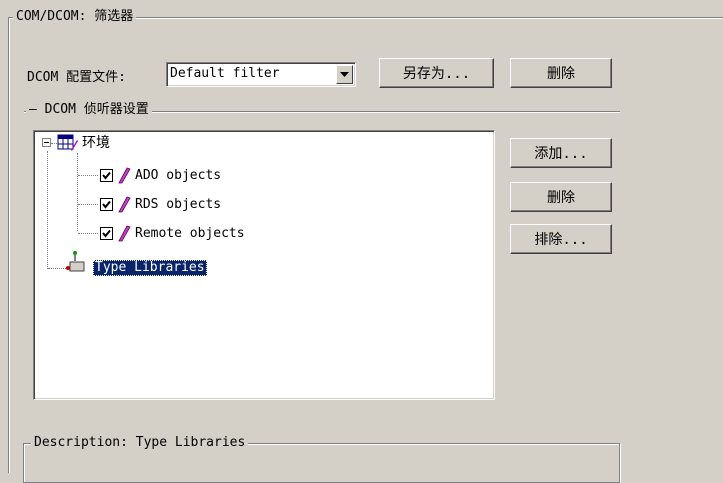 Image resolution: width=723 pixels, height=483 pixels. Describe the element at coordinates (561, 73) in the screenshot. I see `delete-filter-button: 删除` at that location.